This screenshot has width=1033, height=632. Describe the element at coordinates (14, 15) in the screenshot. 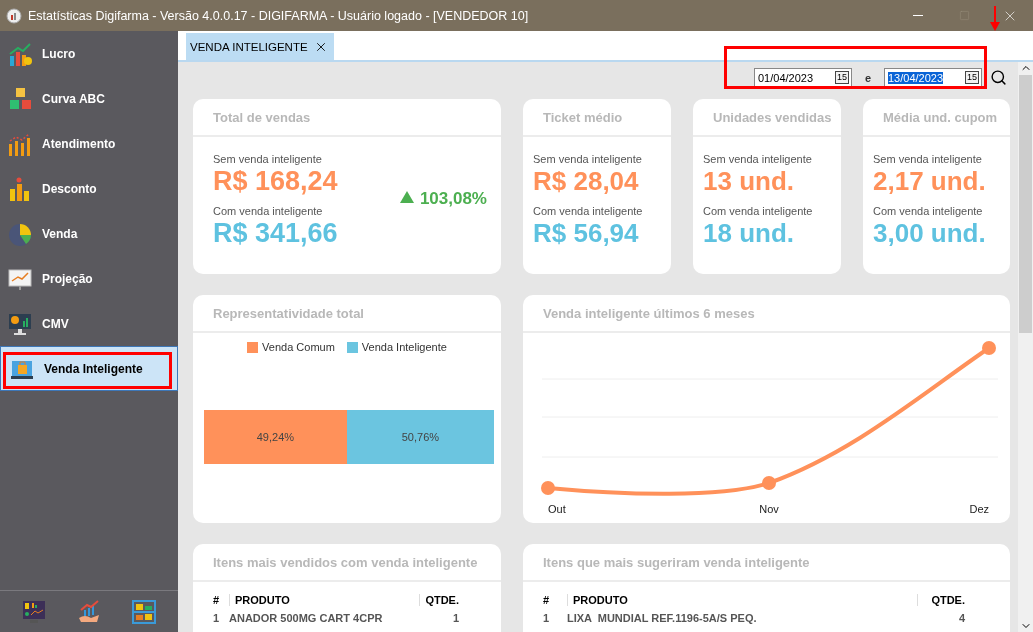

I see `app-logo-icon` at that location.